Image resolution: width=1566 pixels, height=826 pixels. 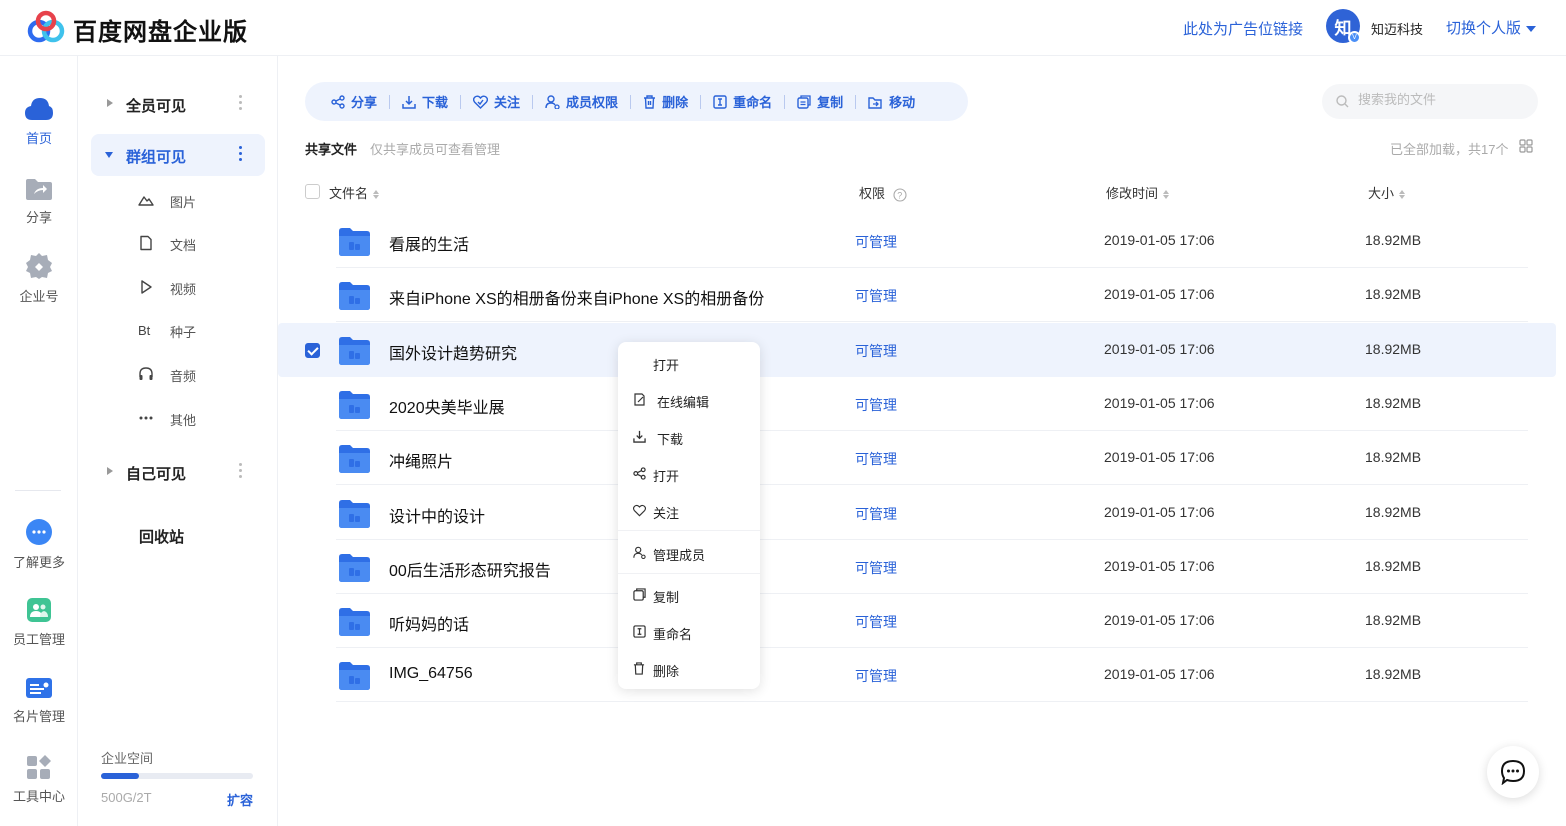 What do you see at coordinates (312, 191) in the screenshot?
I see `select-all-checkbox` at bounding box center [312, 191].